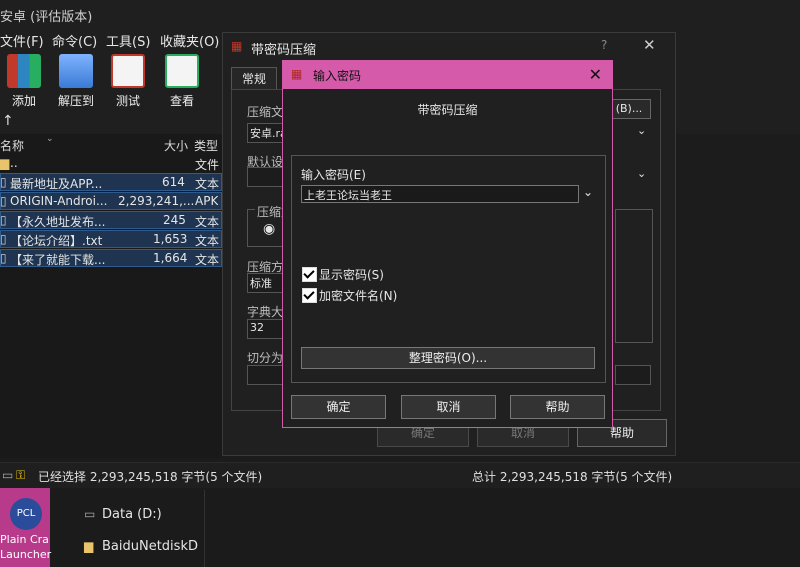 The image size is (800, 567). What do you see at coordinates (189, 40) in the screenshot?
I see `menu-favorites: 收藏夹(O)` at bounding box center [189, 40].